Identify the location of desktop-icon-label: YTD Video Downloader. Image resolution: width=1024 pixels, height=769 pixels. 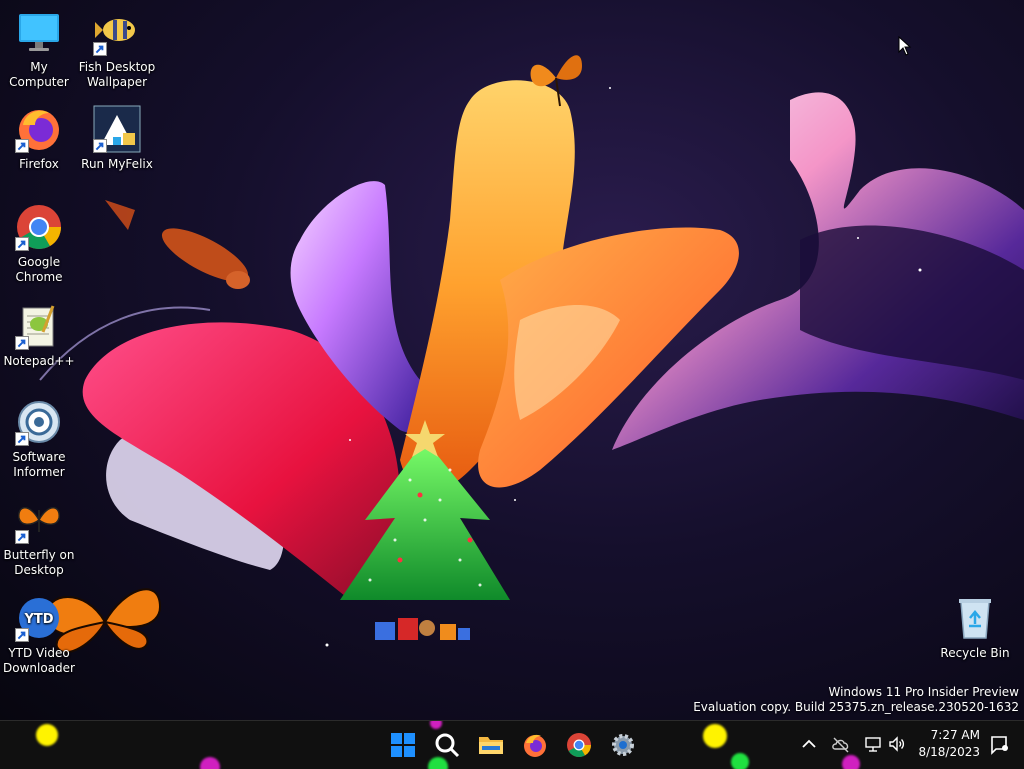
(39, 660).